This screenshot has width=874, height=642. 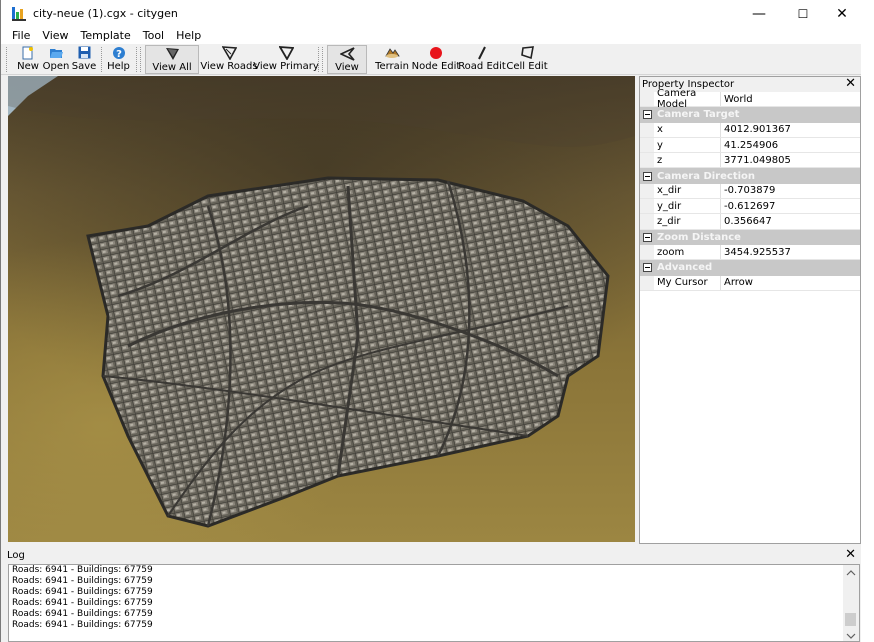 What do you see at coordinates (188, 35) in the screenshot?
I see `menu-help: Help` at bounding box center [188, 35].